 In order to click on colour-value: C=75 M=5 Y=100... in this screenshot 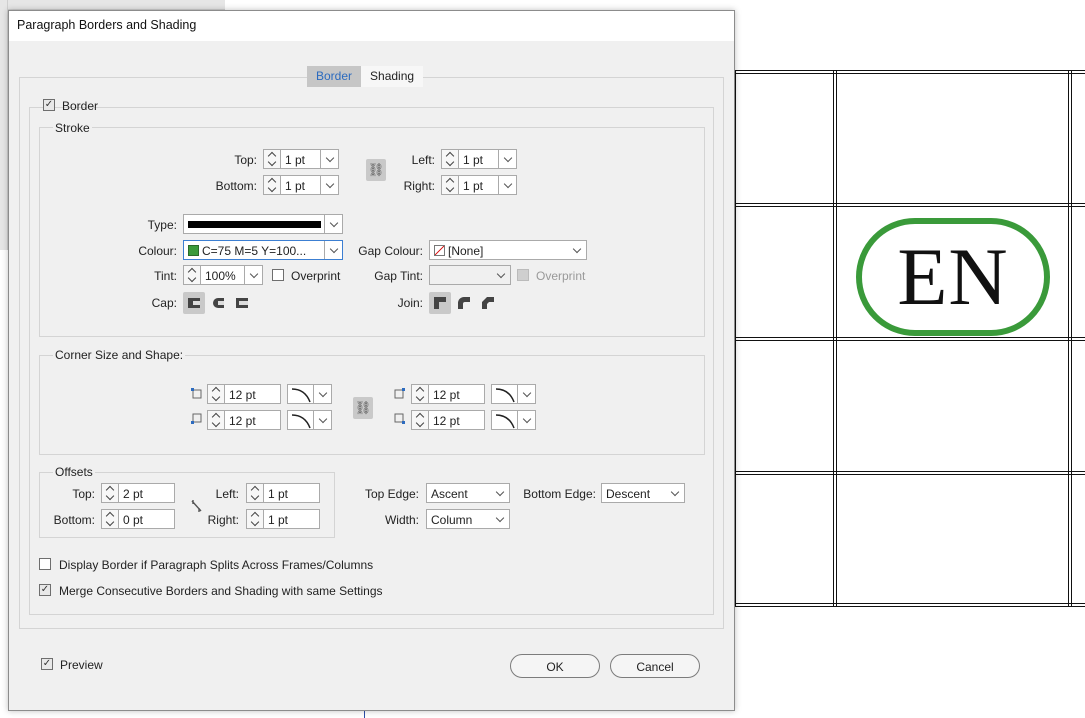, I will do `click(254, 251)`.